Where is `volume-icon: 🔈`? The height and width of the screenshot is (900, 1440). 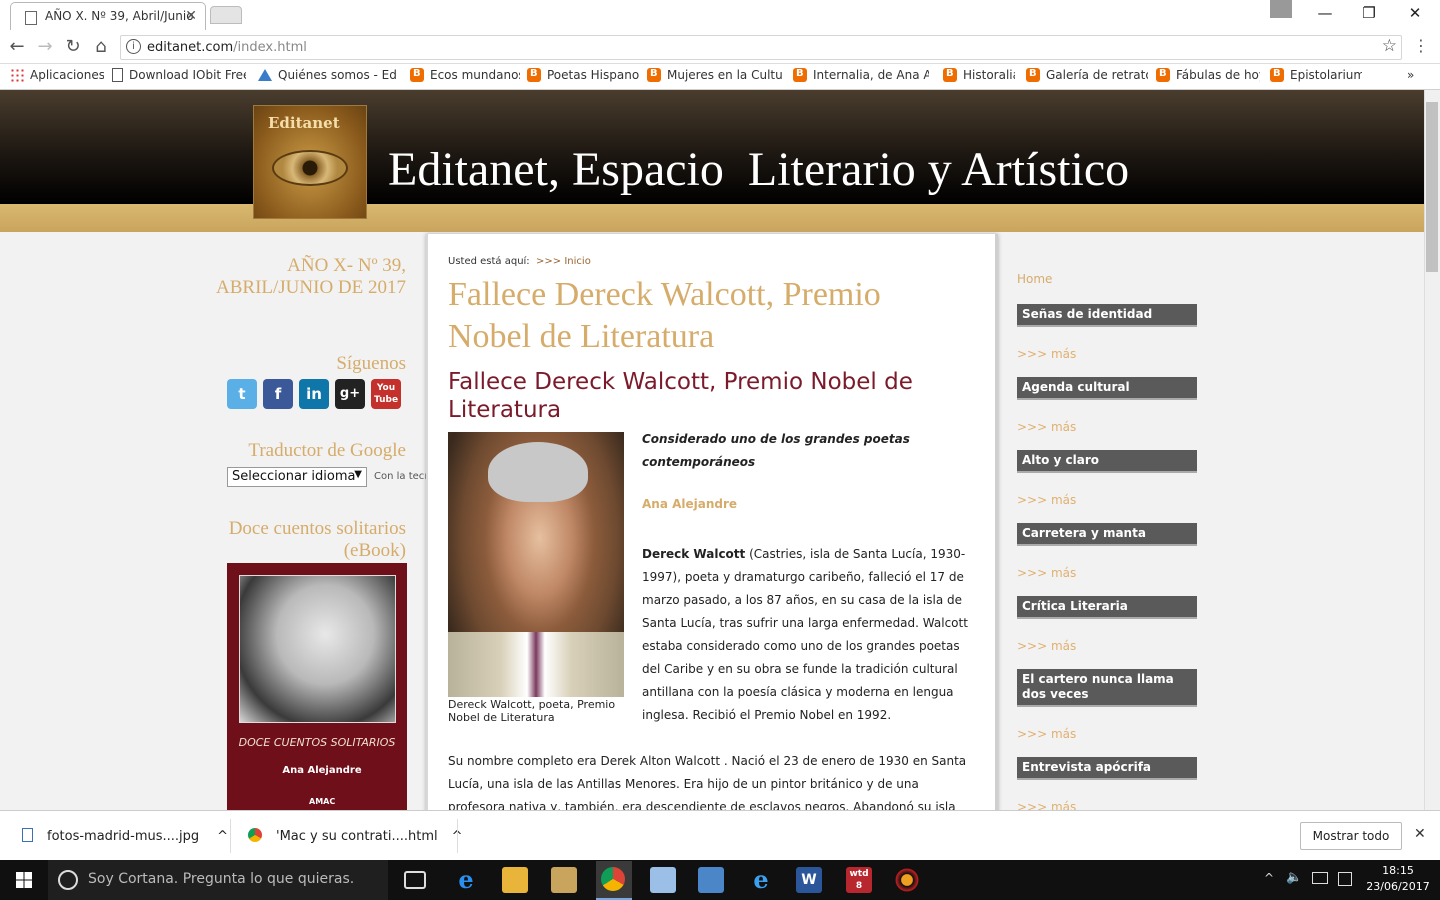
volume-icon: 🔈 is located at coordinates (1294, 877).